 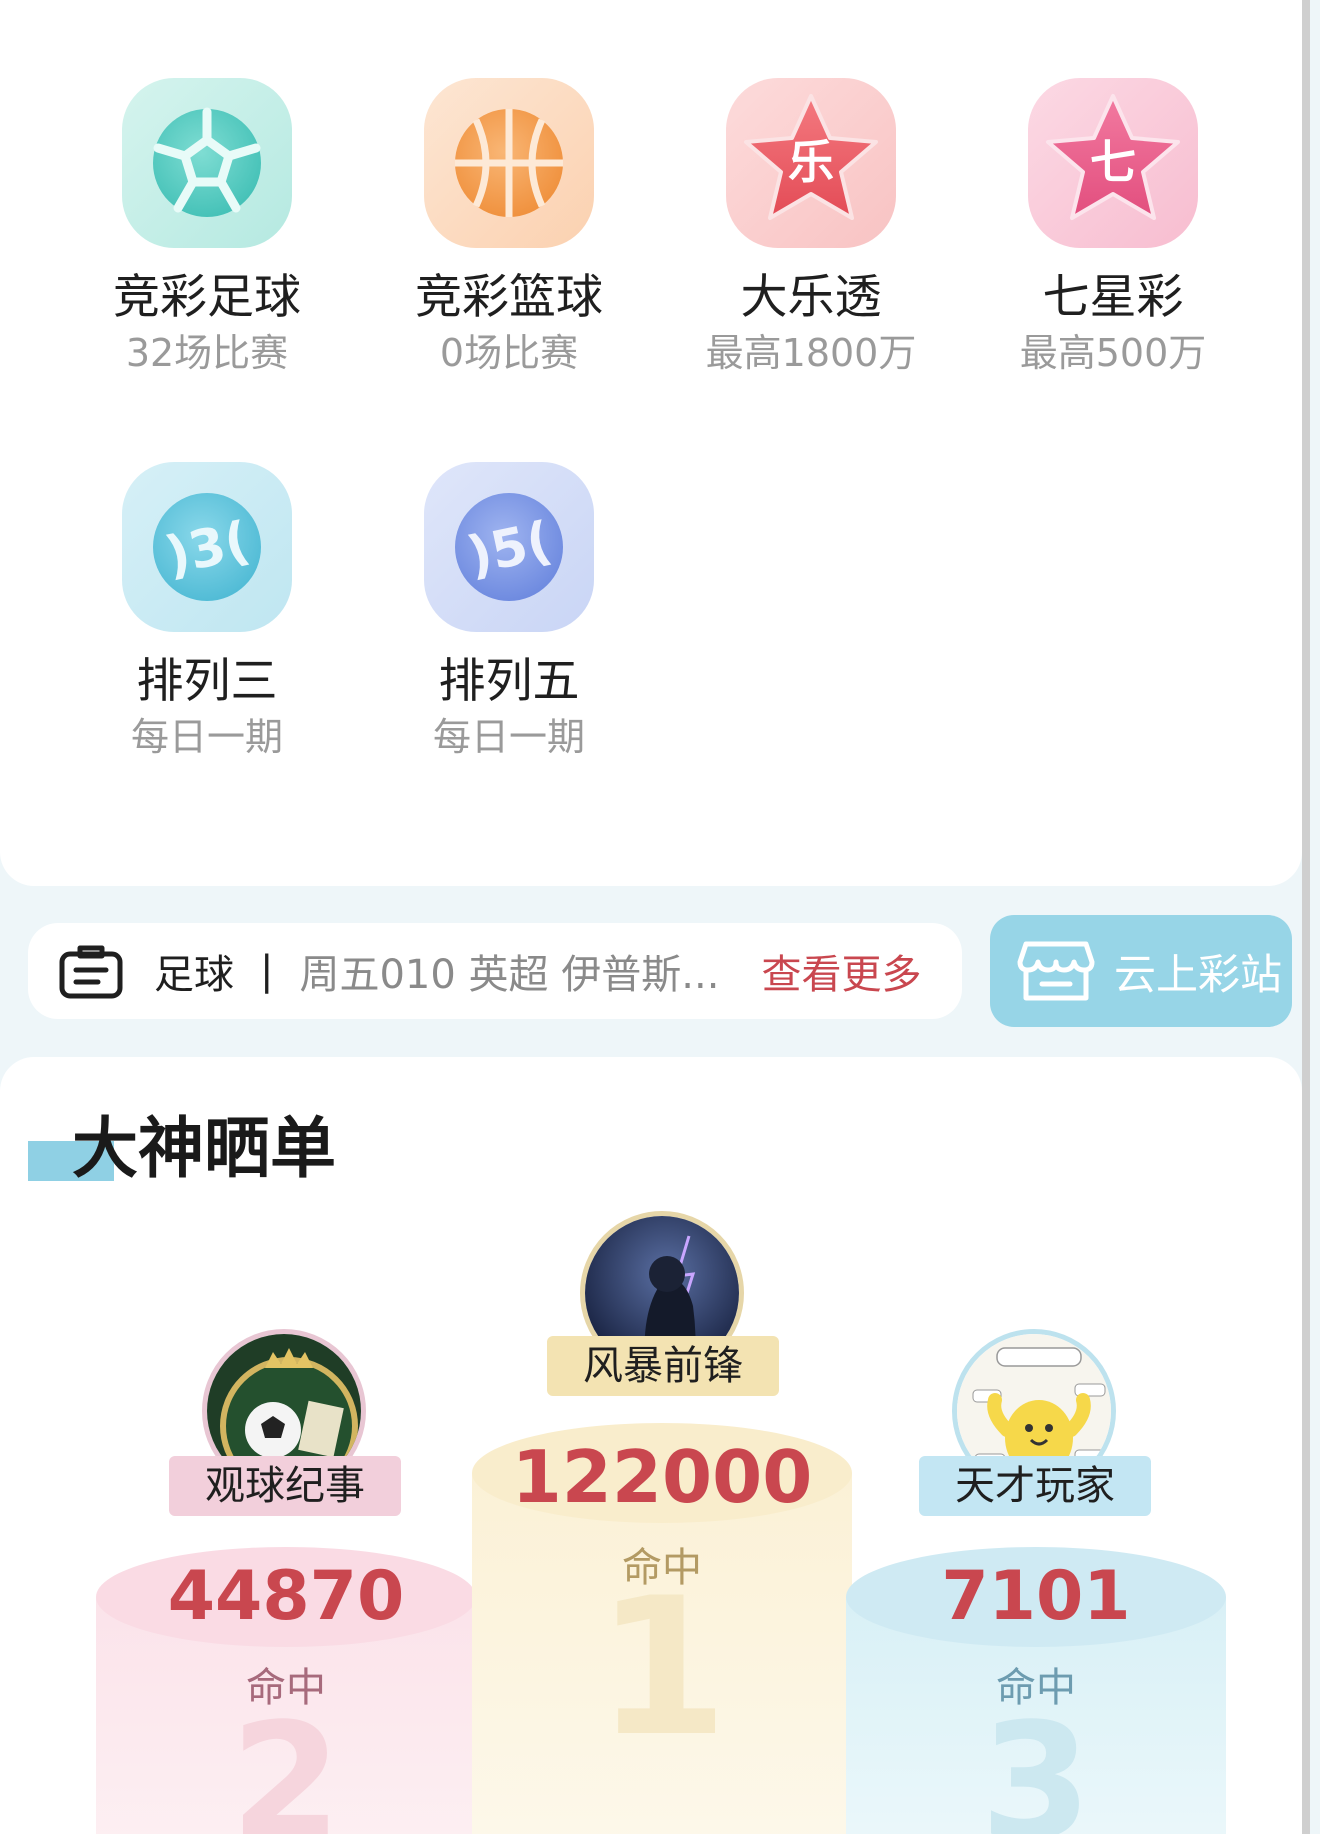 What do you see at coordinates (811, 353) in the screenshot?
I see `game-subtitle: 最高1800万` at bounding box center [811, 353].